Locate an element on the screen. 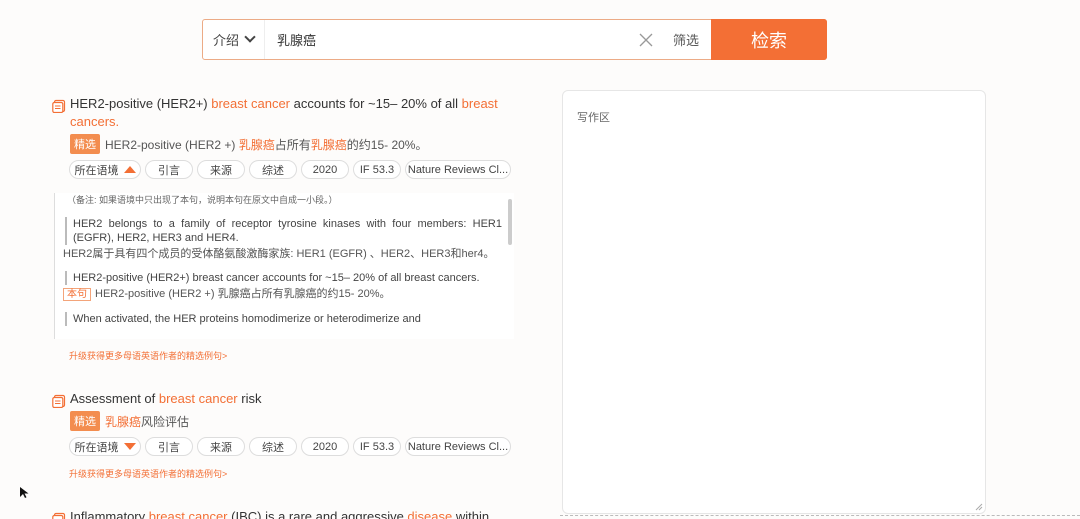 Image resolution: width=1080 pixels, height=519 pixels. translation: 精选 乳腺癌风险评估 is located at coordinates (296, 421).